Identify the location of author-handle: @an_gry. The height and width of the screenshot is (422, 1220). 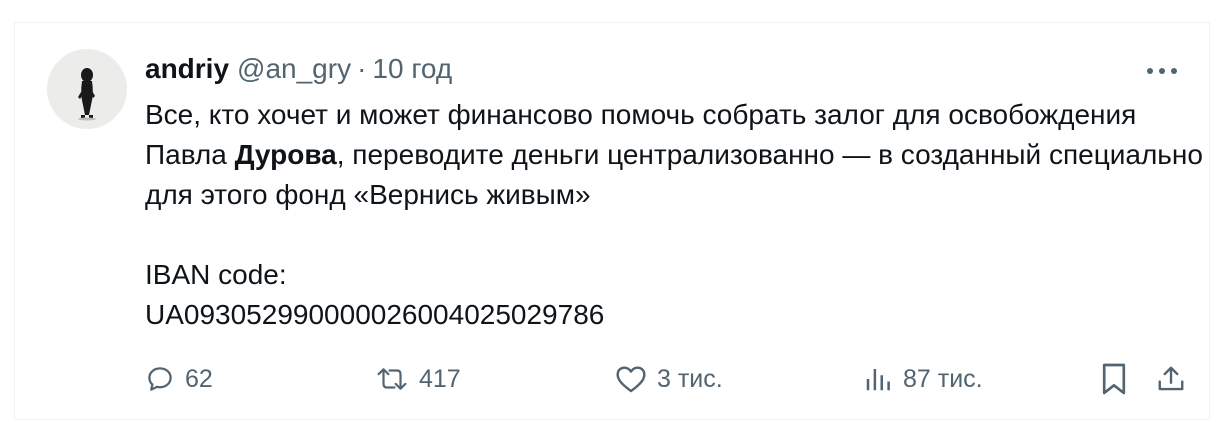
(294, 69).